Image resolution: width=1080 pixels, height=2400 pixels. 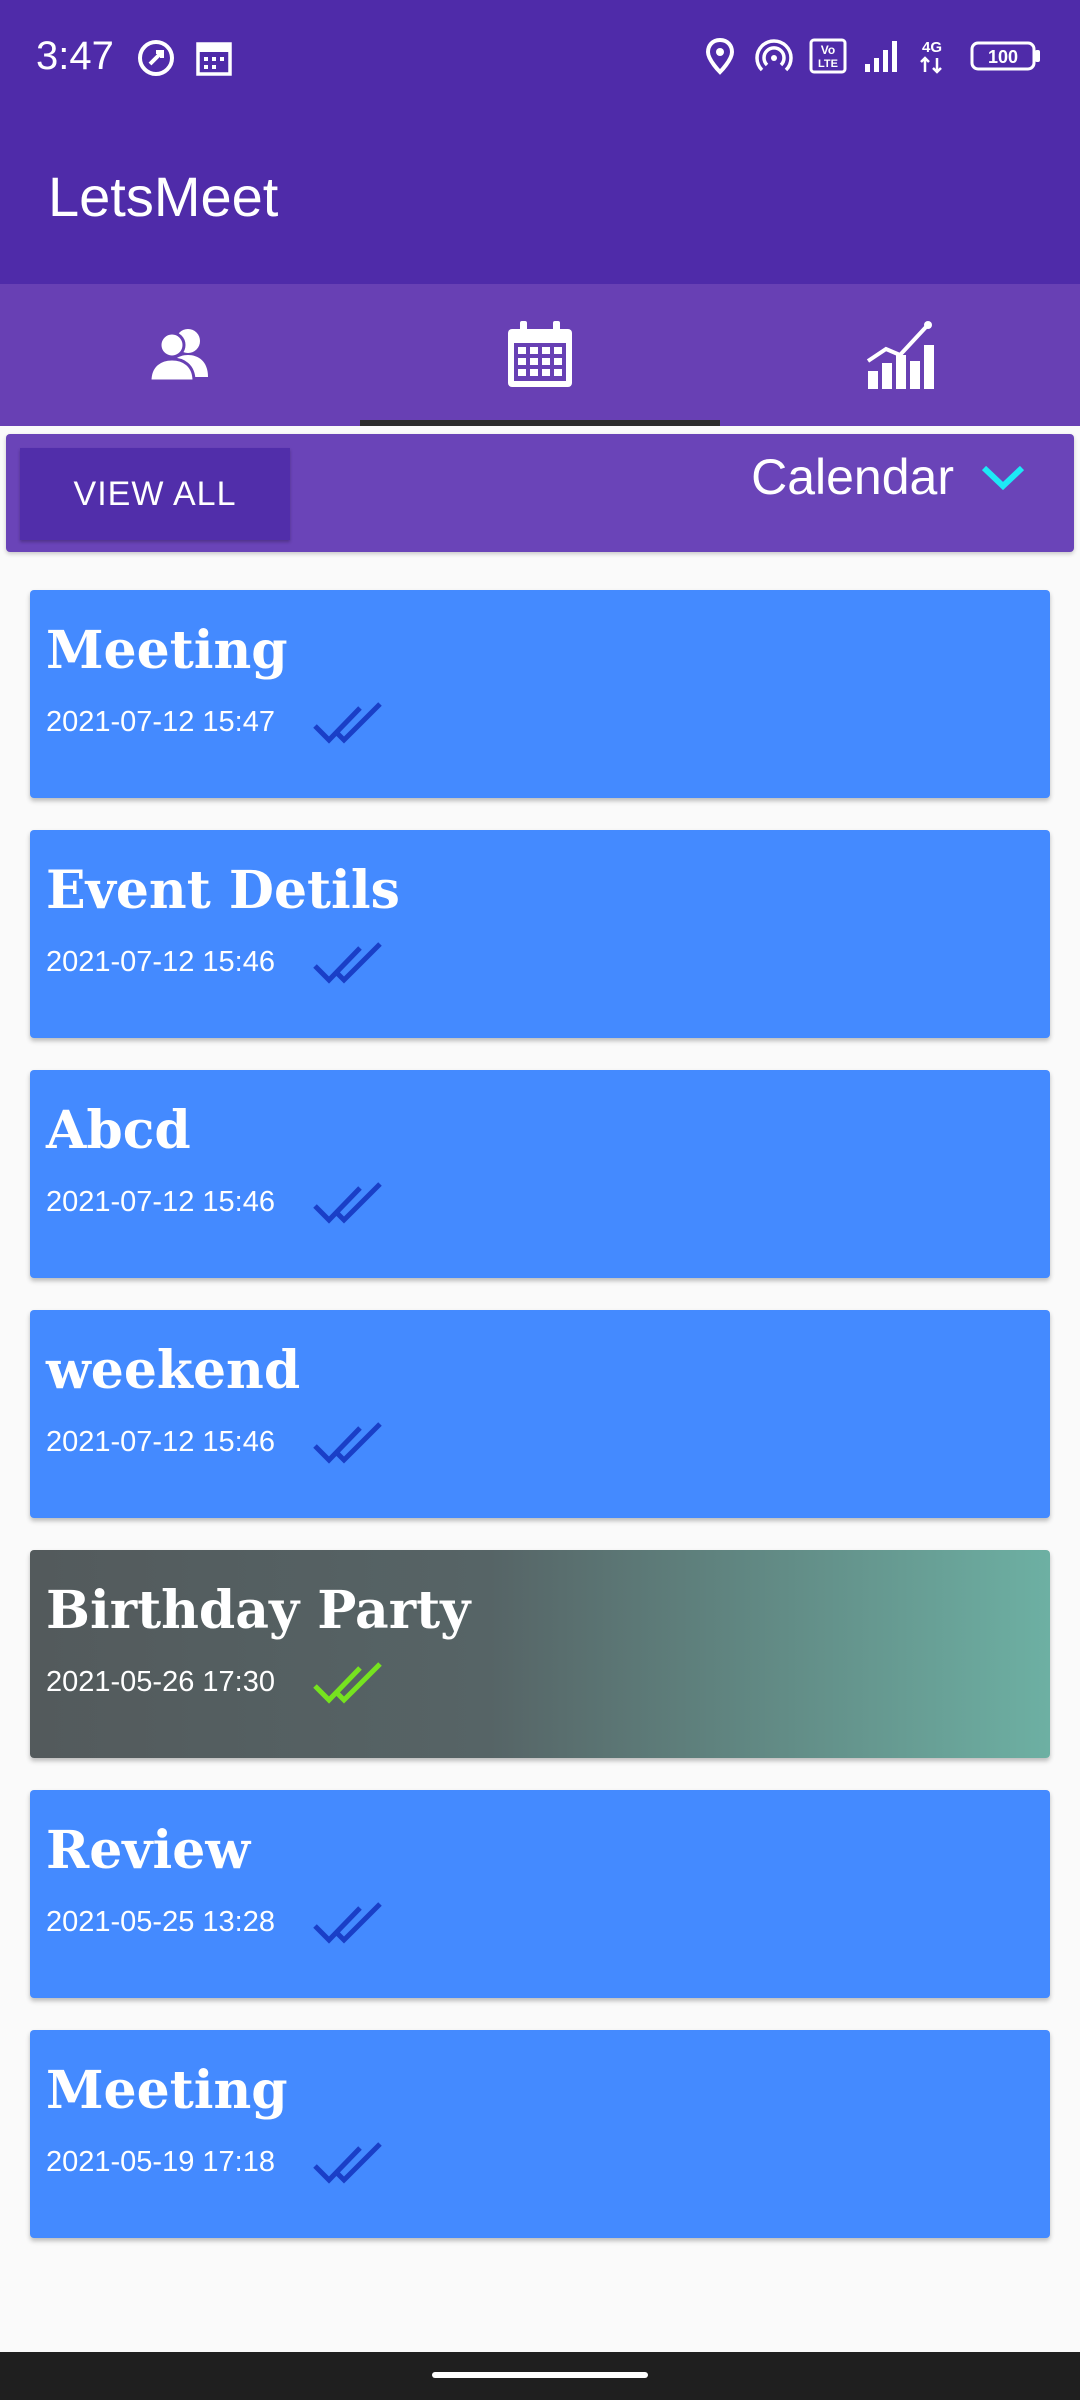 What do you see at coordinates (258, 1610) in the screenshot?
I see `event-title: Birthday Party` at bounding box center [258, 1610].